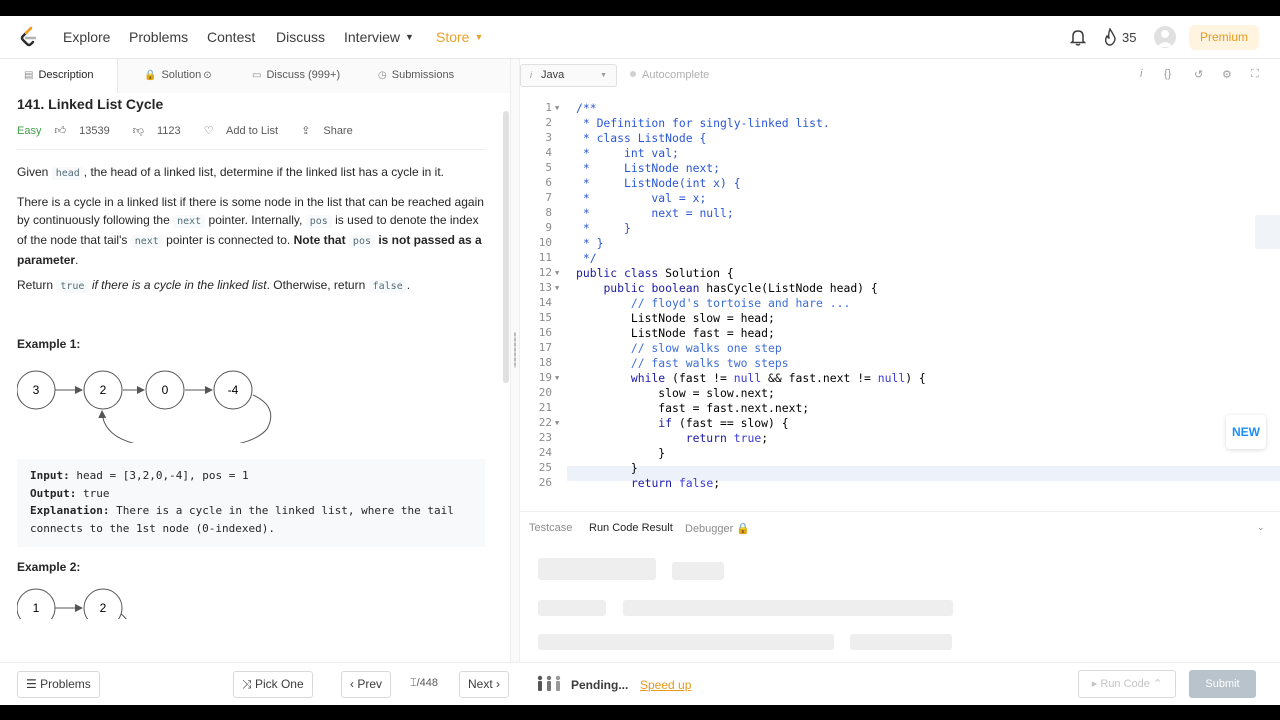  Describe the element at coordinates (273, 684) in the screenshot. I see `pick-one-button: ⤨ Pick One` at that location.